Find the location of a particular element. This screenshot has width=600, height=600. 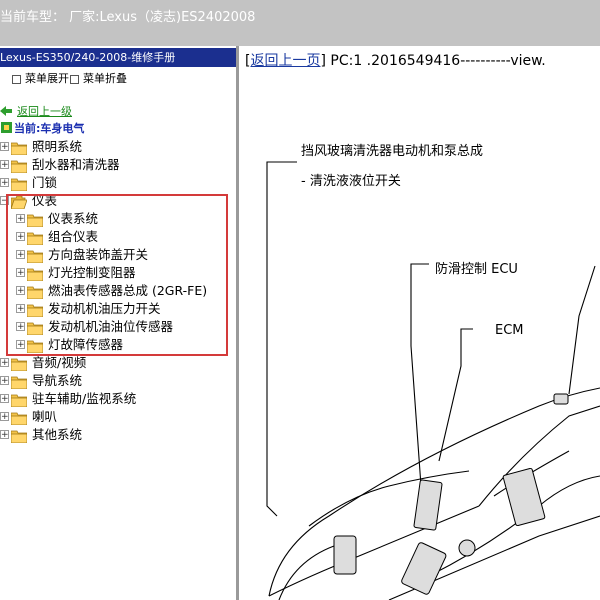

tree-item-label: 刮水器和清洗器 is located at coordinates (76, 164).